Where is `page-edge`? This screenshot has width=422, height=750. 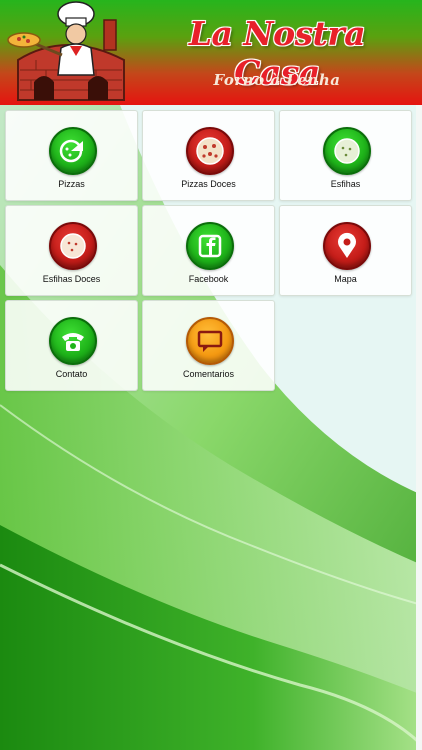 page-edge is located at coordinates (419, 427).